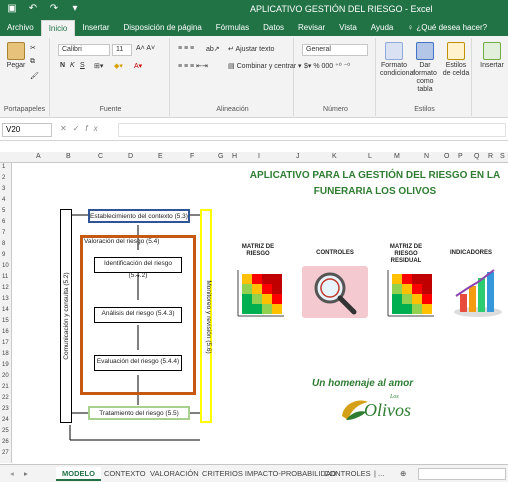 The image size is (508, 482). What do you see at coordinates (5, 354) in the screenshot?
I see `row-header: 18` at bounding box center [5, 354].